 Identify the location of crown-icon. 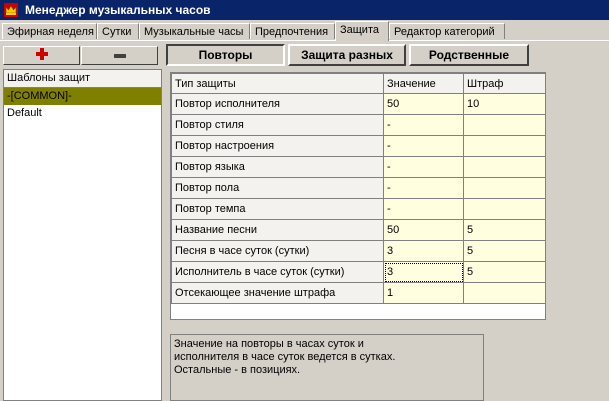
(11, 10).